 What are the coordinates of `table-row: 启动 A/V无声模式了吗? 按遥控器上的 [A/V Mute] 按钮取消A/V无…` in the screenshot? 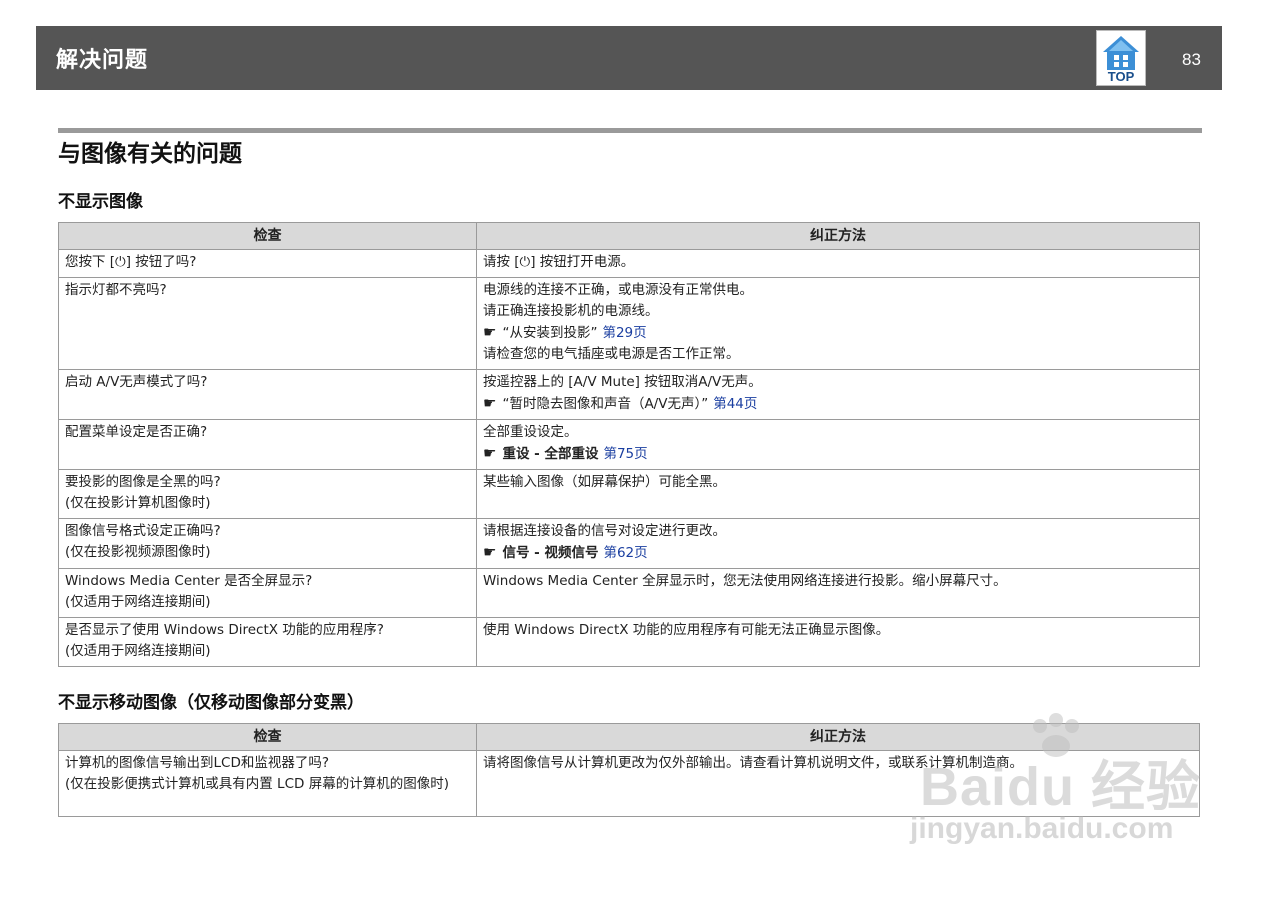 It's located at (629, 394).